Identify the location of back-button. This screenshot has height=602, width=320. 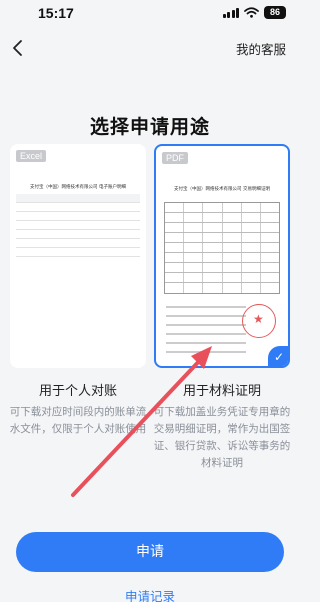
(18, 48).